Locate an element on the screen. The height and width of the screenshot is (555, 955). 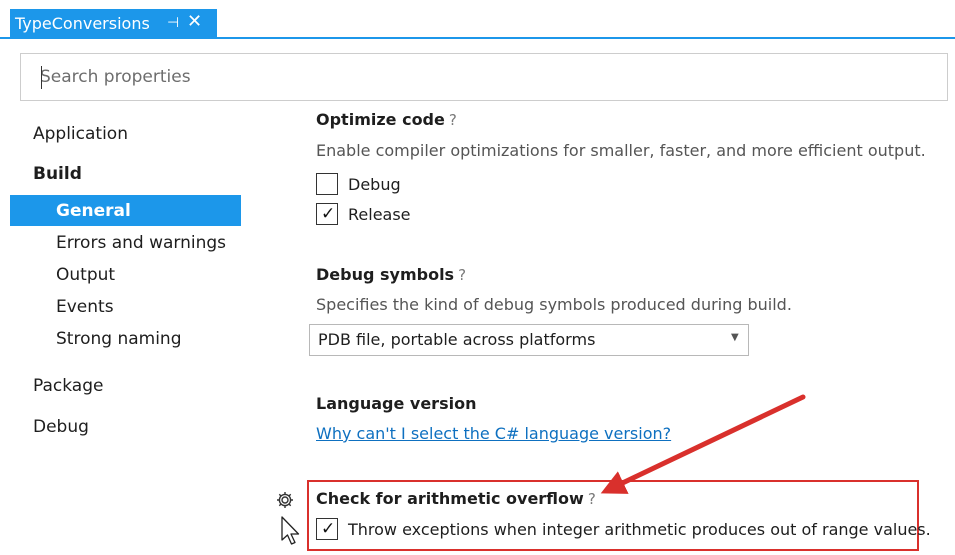
sidebar-item-application: Application is located at coordinates (80, 134).